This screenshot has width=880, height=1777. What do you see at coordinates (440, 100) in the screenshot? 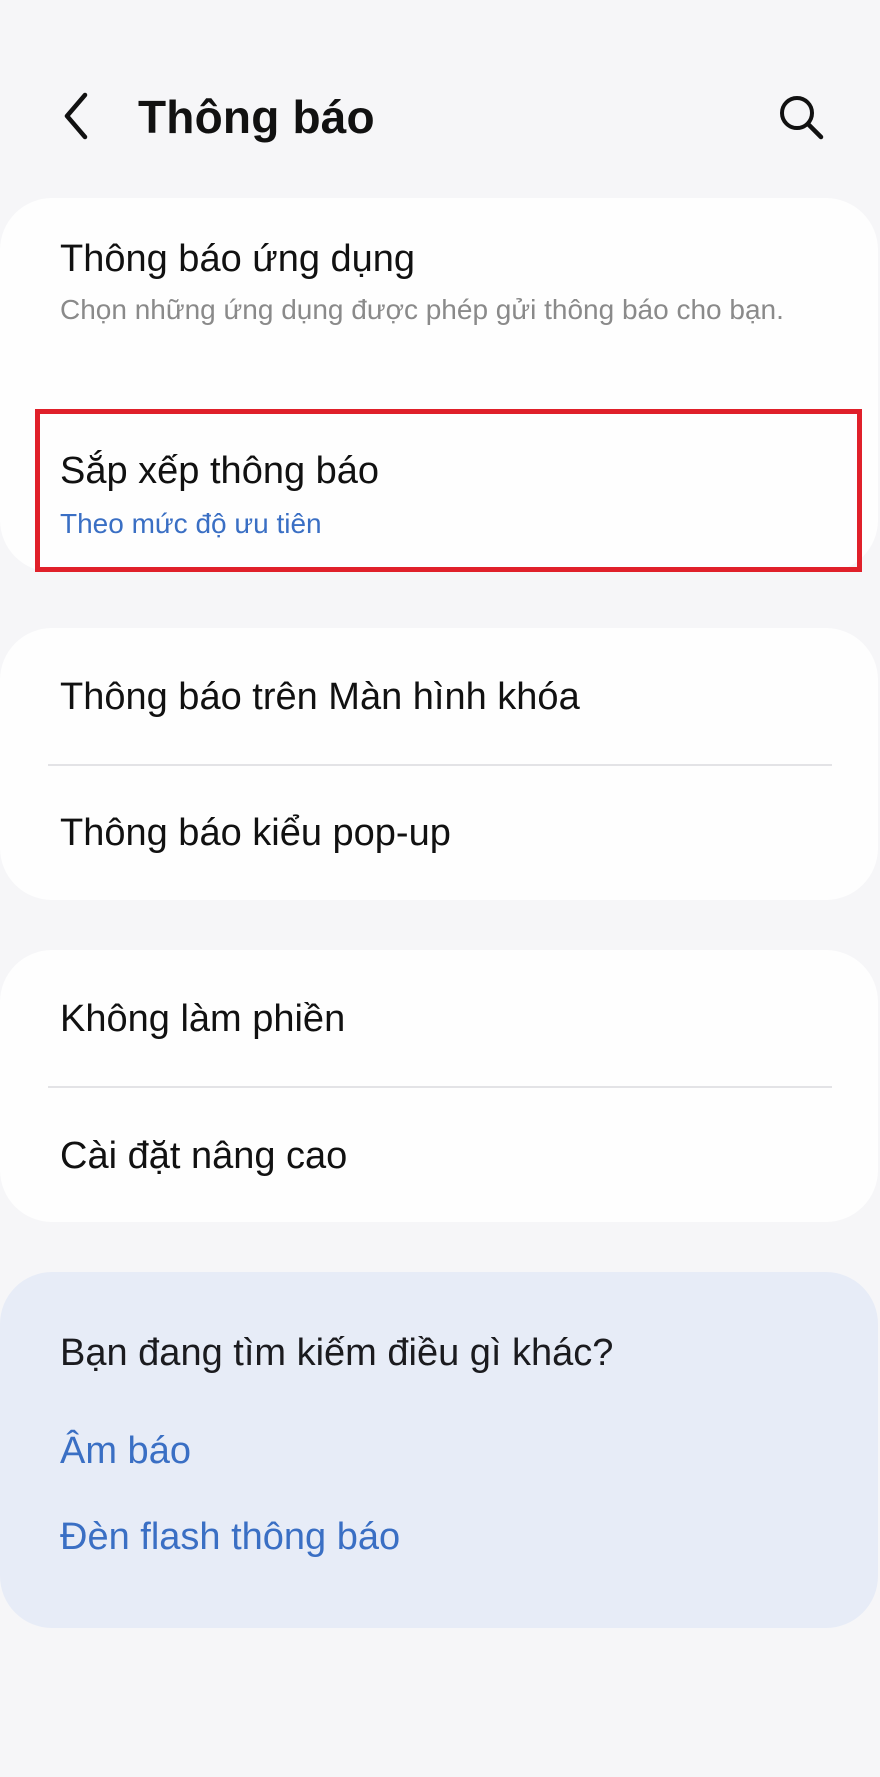
I see `app-header: Thông báo` at bounding box center [440, 100].